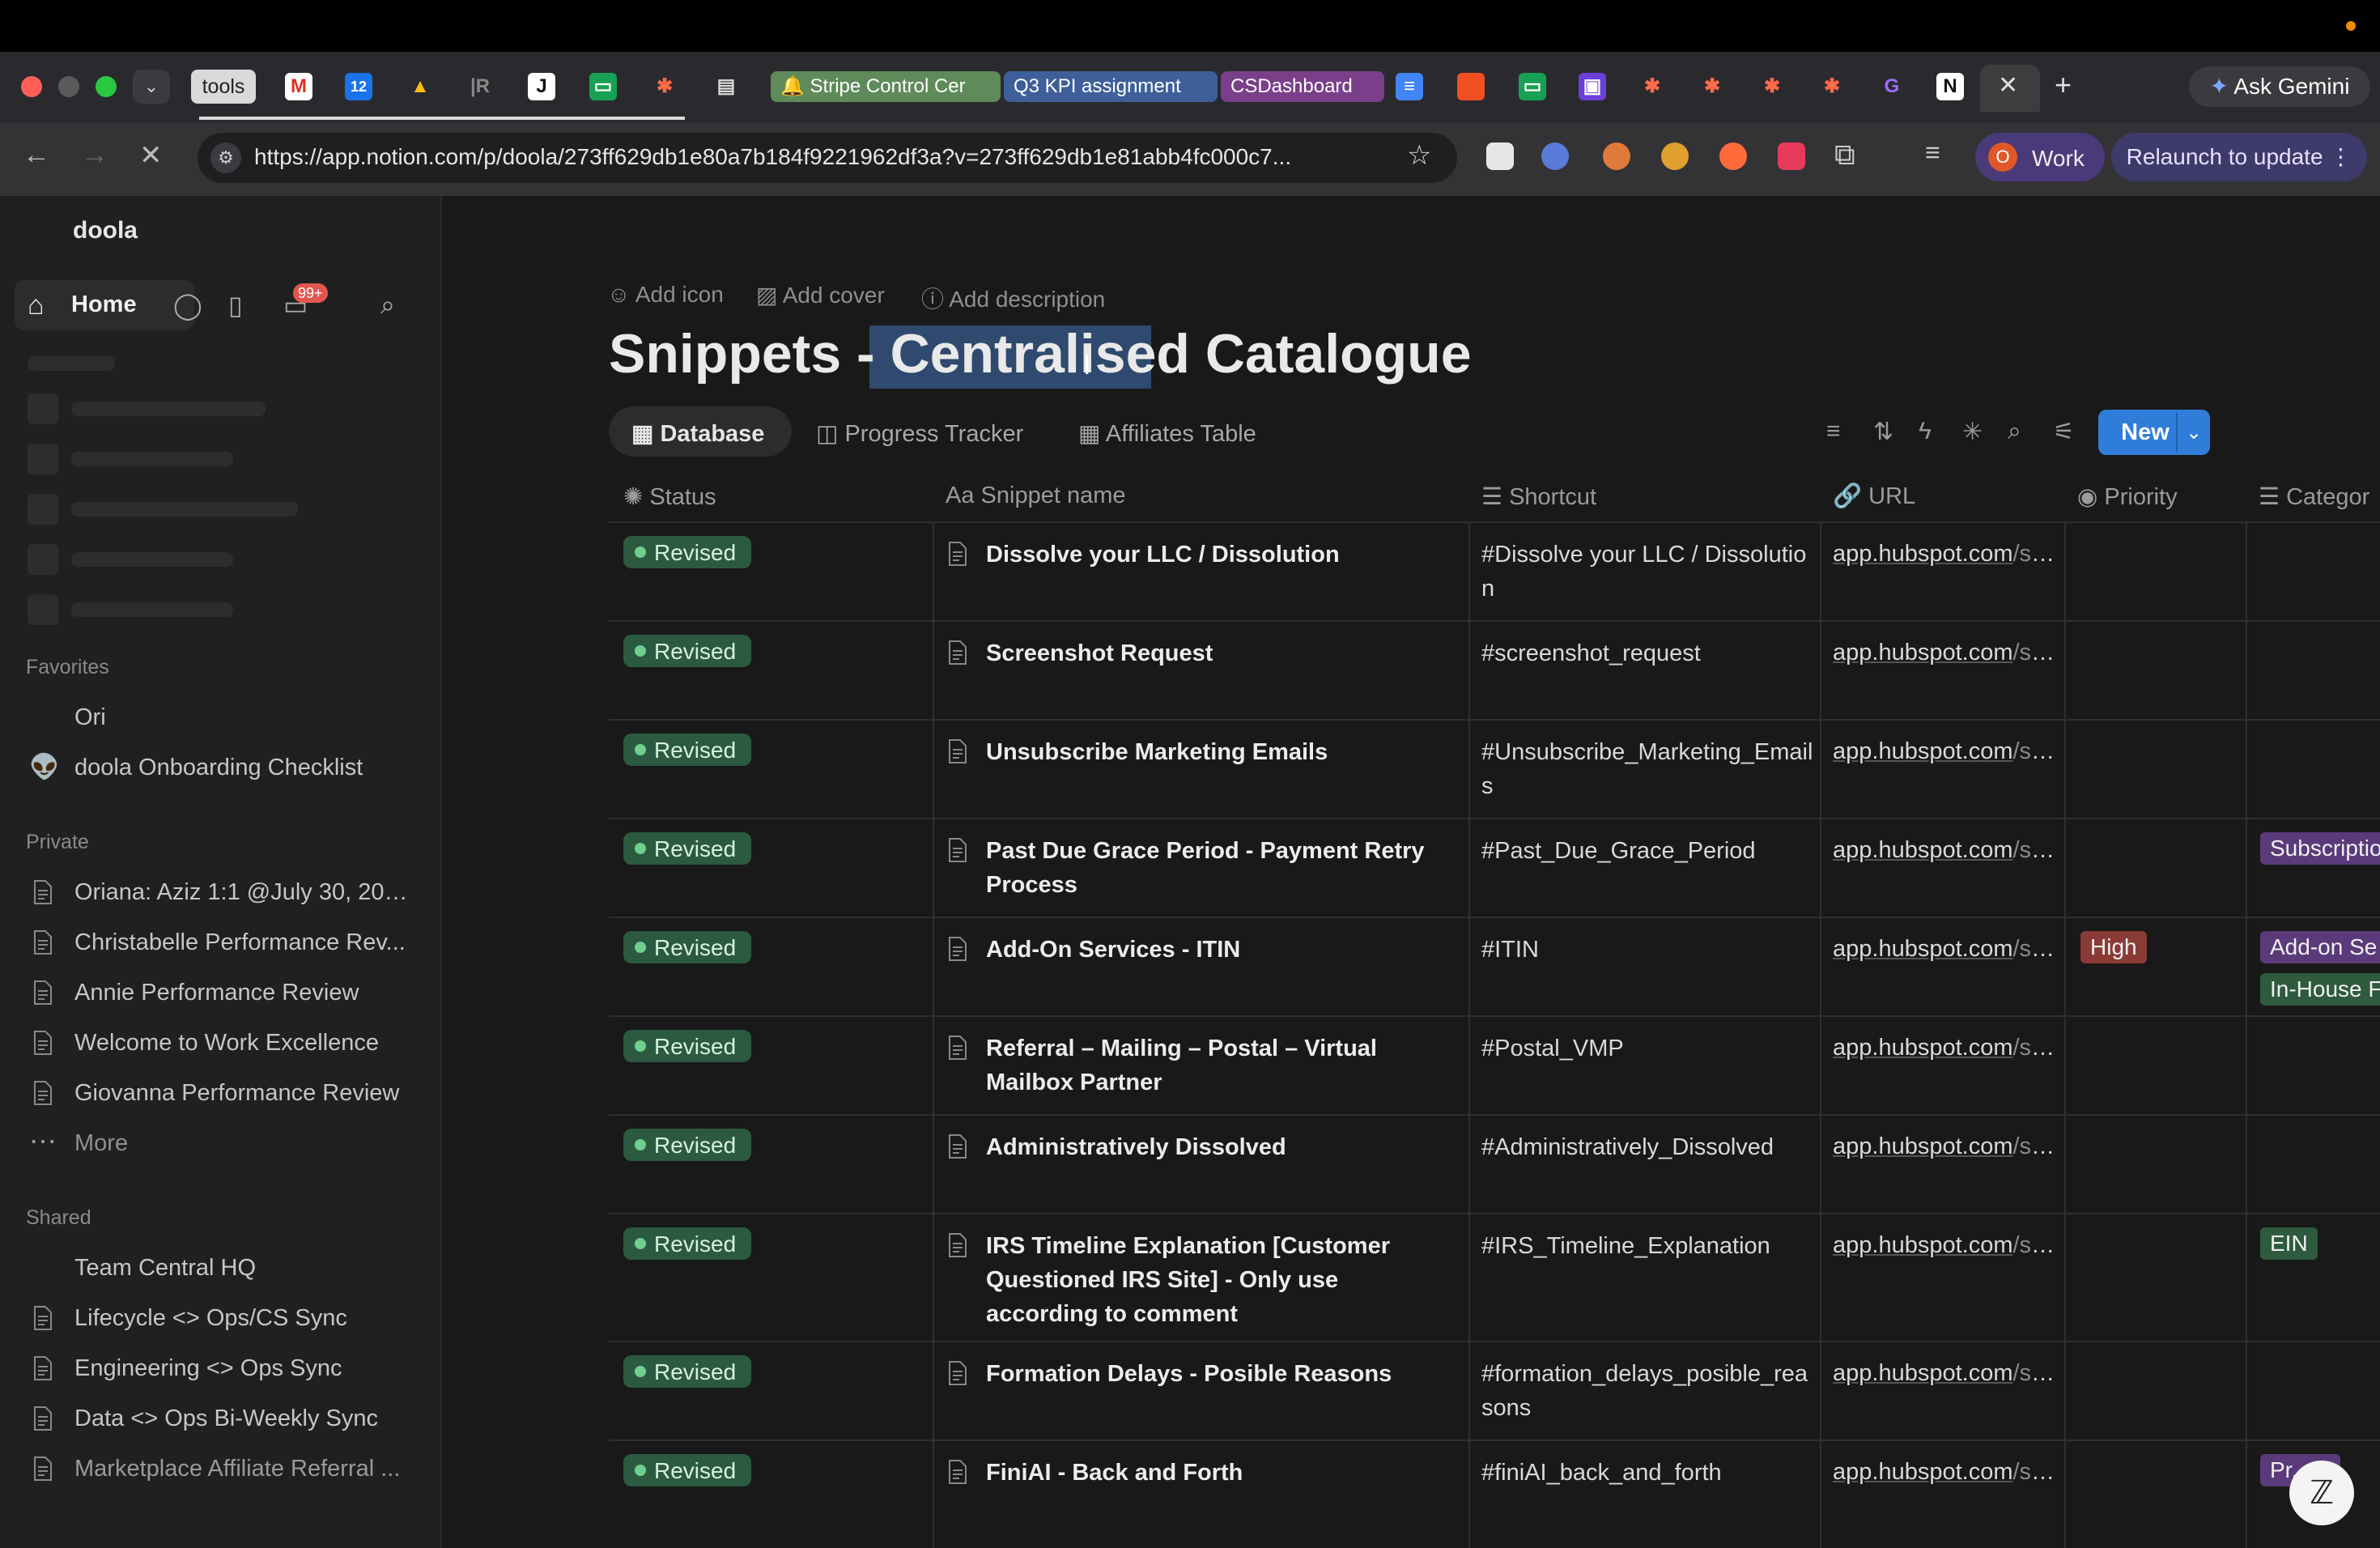 This screenshot has width=2380, height=1548. I want to click on shortcut-cell: #finiAI_back_and_forth, so click(1647, 1473).